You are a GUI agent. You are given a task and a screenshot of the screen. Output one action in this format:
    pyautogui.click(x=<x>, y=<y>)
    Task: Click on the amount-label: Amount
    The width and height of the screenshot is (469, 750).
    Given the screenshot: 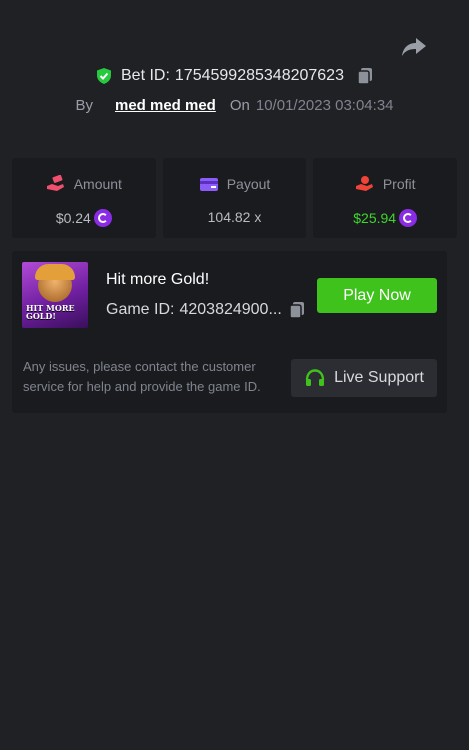 What is the action you would take?
    pyautogui.click(x=97, y=184)
    